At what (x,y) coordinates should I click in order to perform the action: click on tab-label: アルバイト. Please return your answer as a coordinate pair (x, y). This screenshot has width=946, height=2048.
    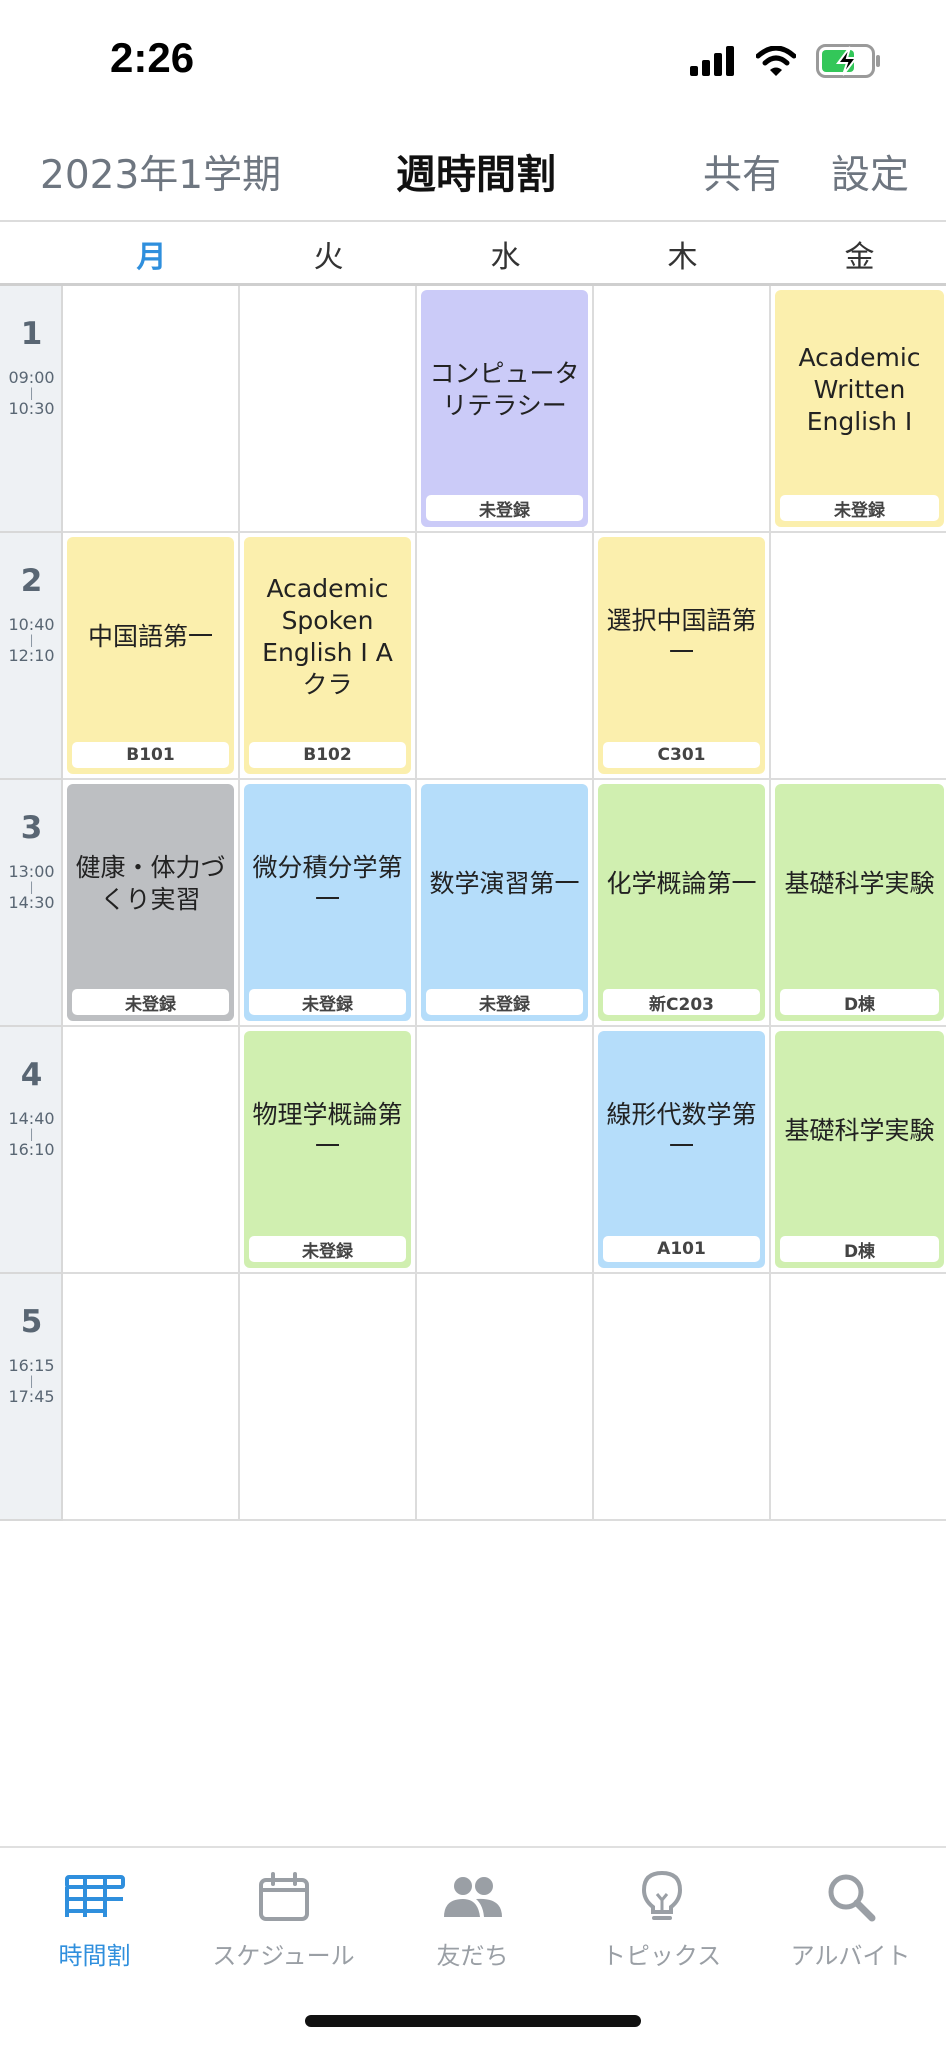
    Looking at the image, I should click on (850, 1956).